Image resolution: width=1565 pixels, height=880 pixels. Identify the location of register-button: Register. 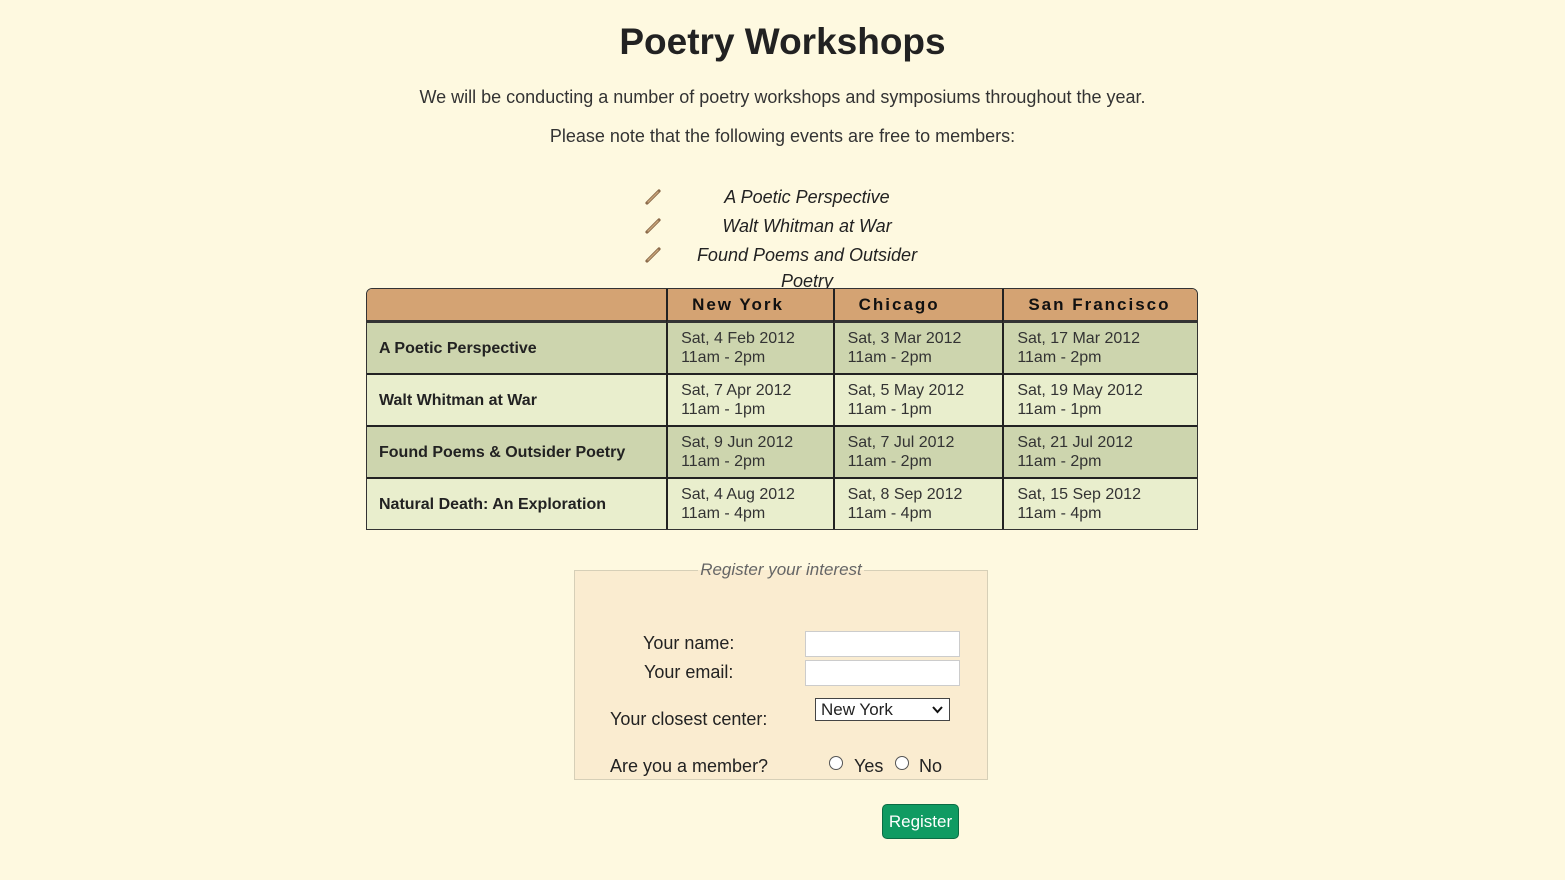
(920, 821).